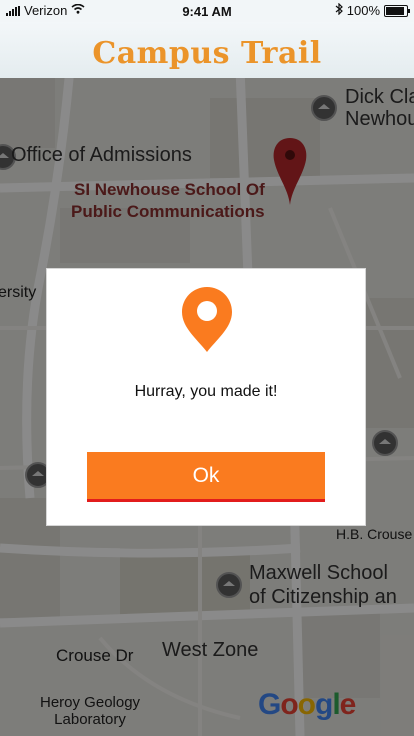 Image resolution: width=414 pixels, height=736 pixels. What do you see at coordinates (339, 10) in the screenshot?
I see `bluetooth-icon` at bounding box center [339, 10].